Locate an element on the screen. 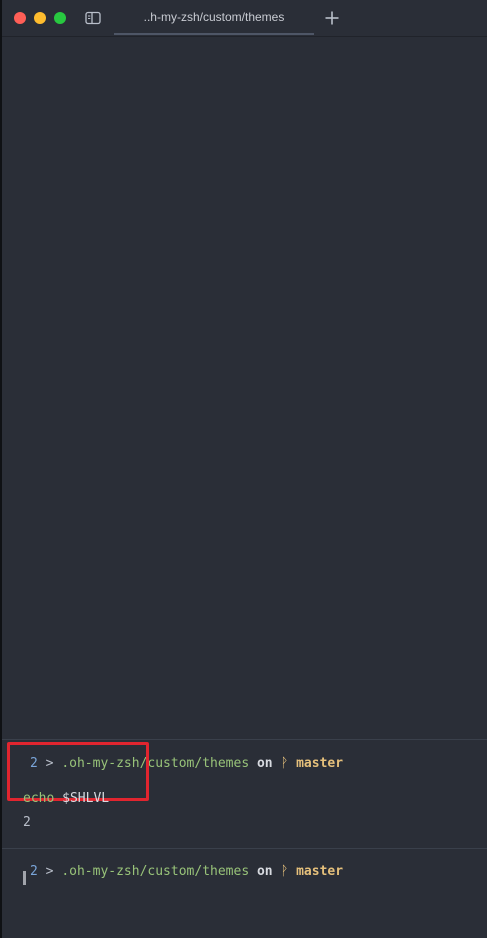 This screenshot has height=938, width=487. current-path: .oh-my-zsh/custom/themes is located at coordinates (155, 871).